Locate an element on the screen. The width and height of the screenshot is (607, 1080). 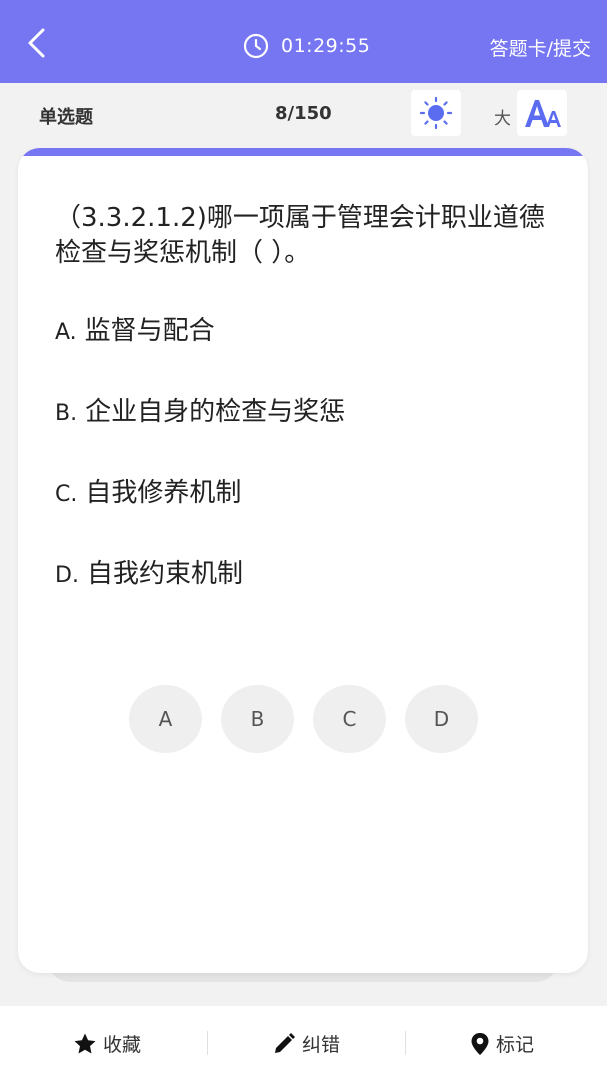
bottom-toolbar: 收藏 纠错 标记 is located at coordinates (303, 1043).